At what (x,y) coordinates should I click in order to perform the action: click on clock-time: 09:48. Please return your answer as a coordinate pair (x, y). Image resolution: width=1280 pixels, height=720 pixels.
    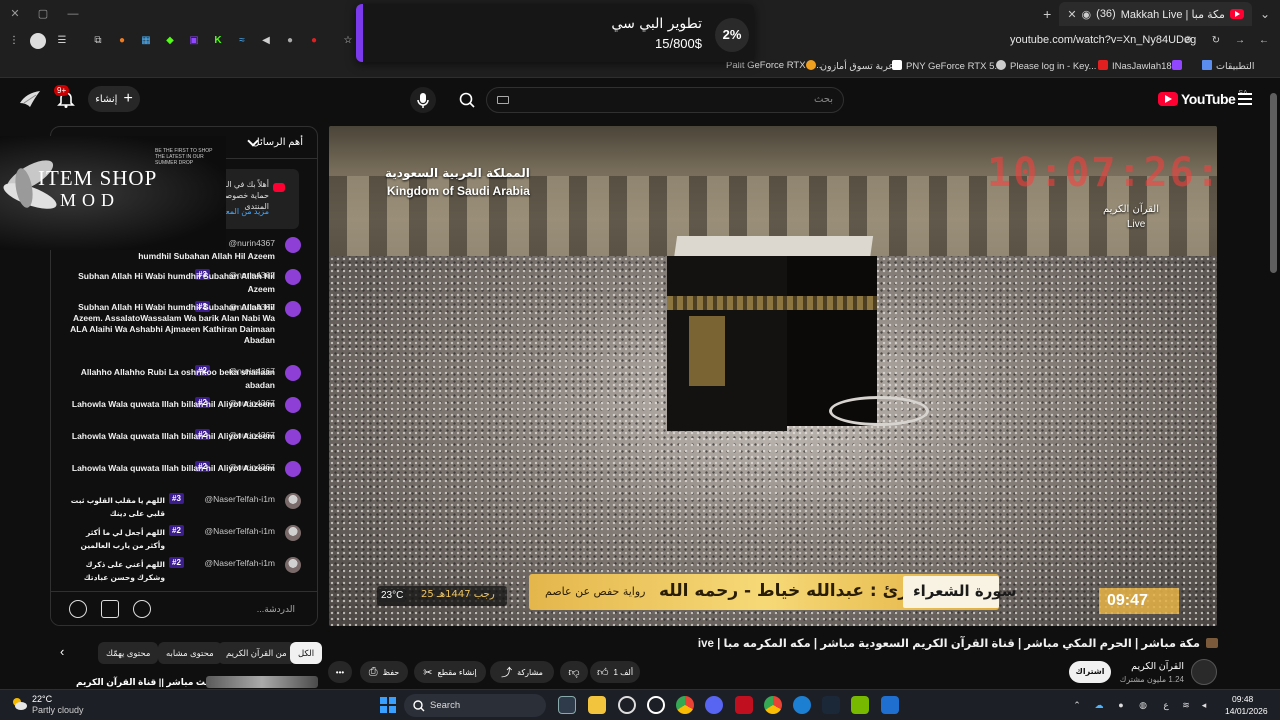
    Looking at the image, I should click on (1242, 699).